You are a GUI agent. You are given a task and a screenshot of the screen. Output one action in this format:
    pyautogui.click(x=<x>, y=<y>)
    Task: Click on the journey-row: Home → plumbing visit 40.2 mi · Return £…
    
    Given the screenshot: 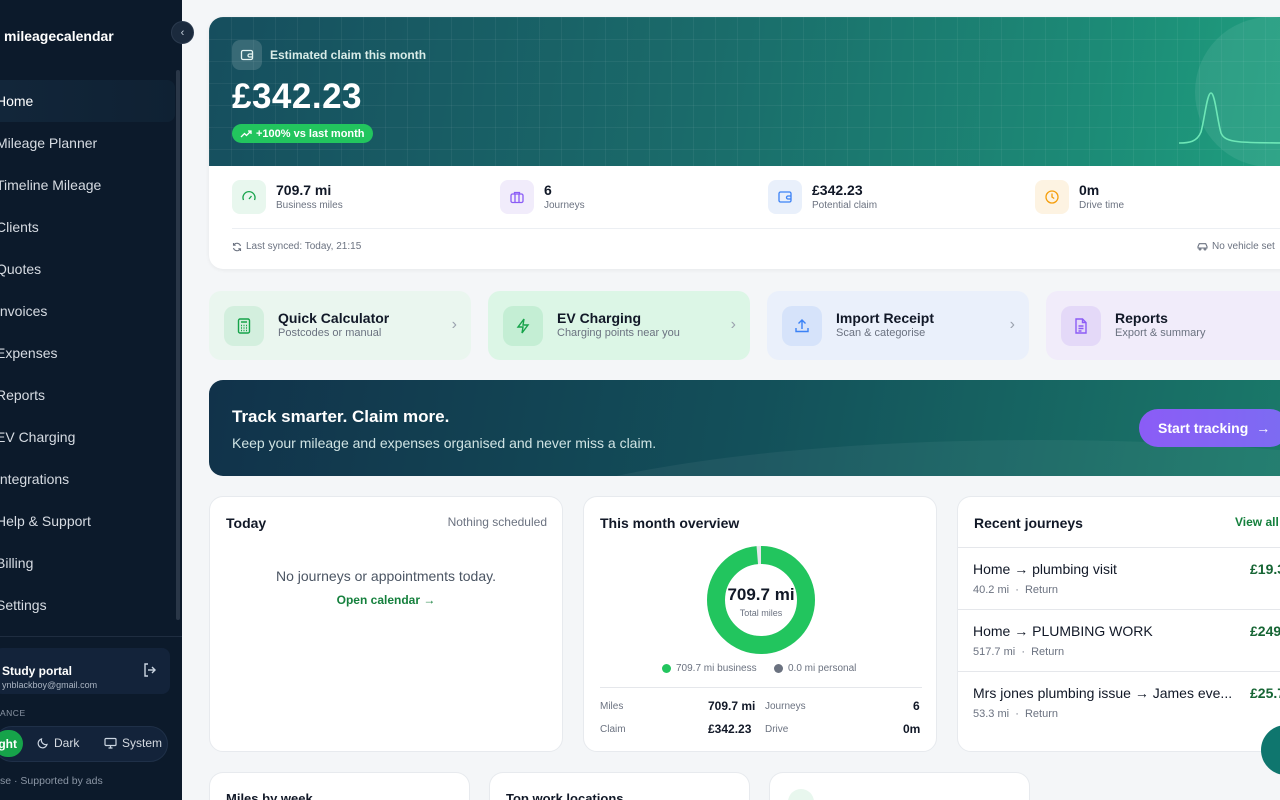 What is the action you would take?
    pyautogui.click(x=1119, y=579)
    